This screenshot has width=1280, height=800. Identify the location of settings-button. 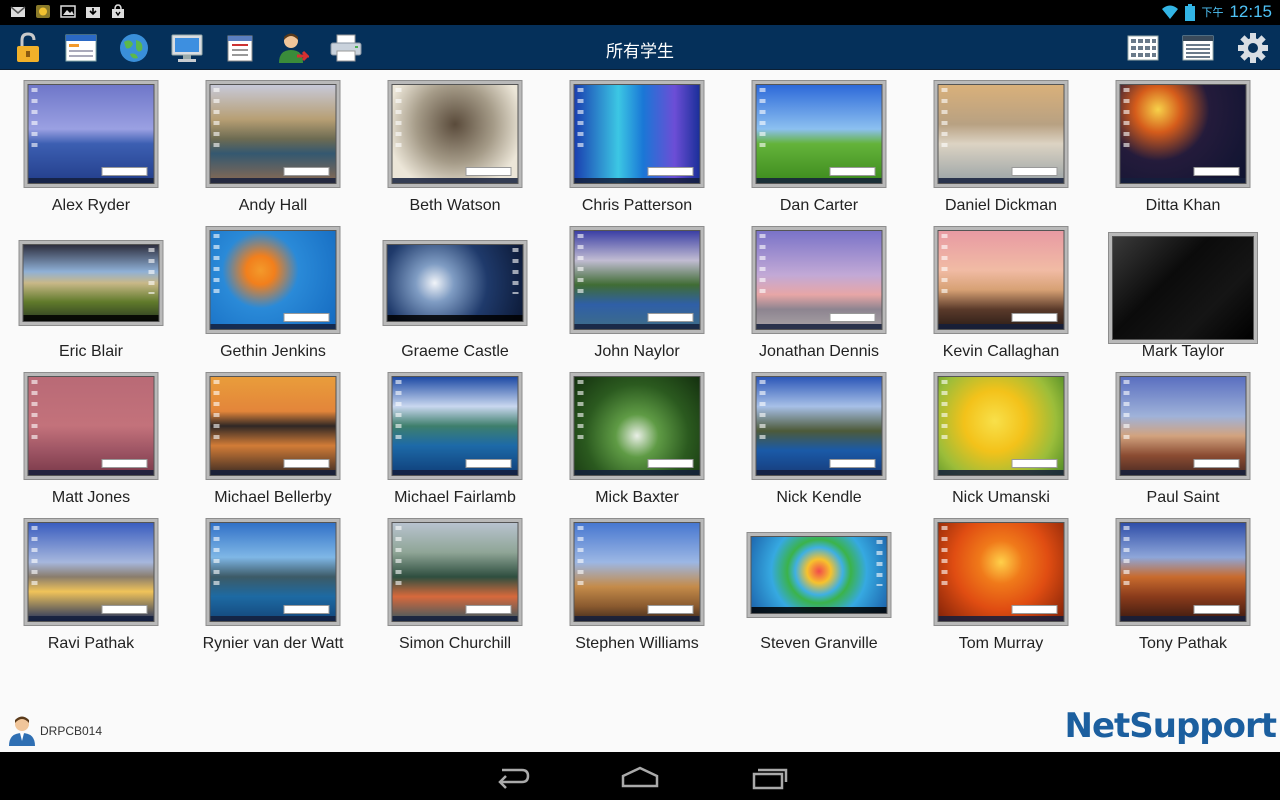
(1252, 47).